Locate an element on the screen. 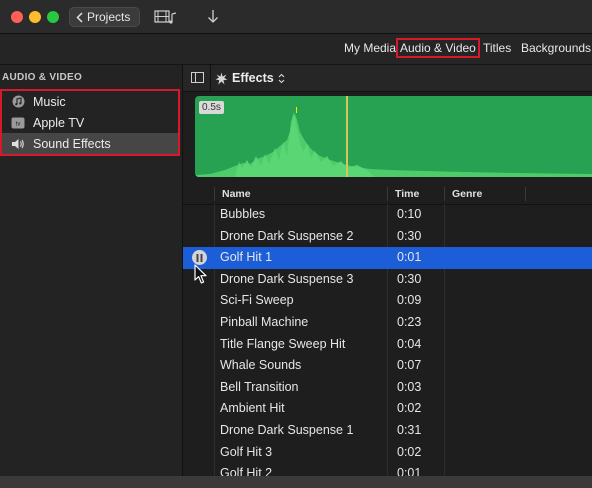 Image resolution: width=592 pixels, height=488 pixels. sound-time: 0:23 is located at coordinates (409, 321).